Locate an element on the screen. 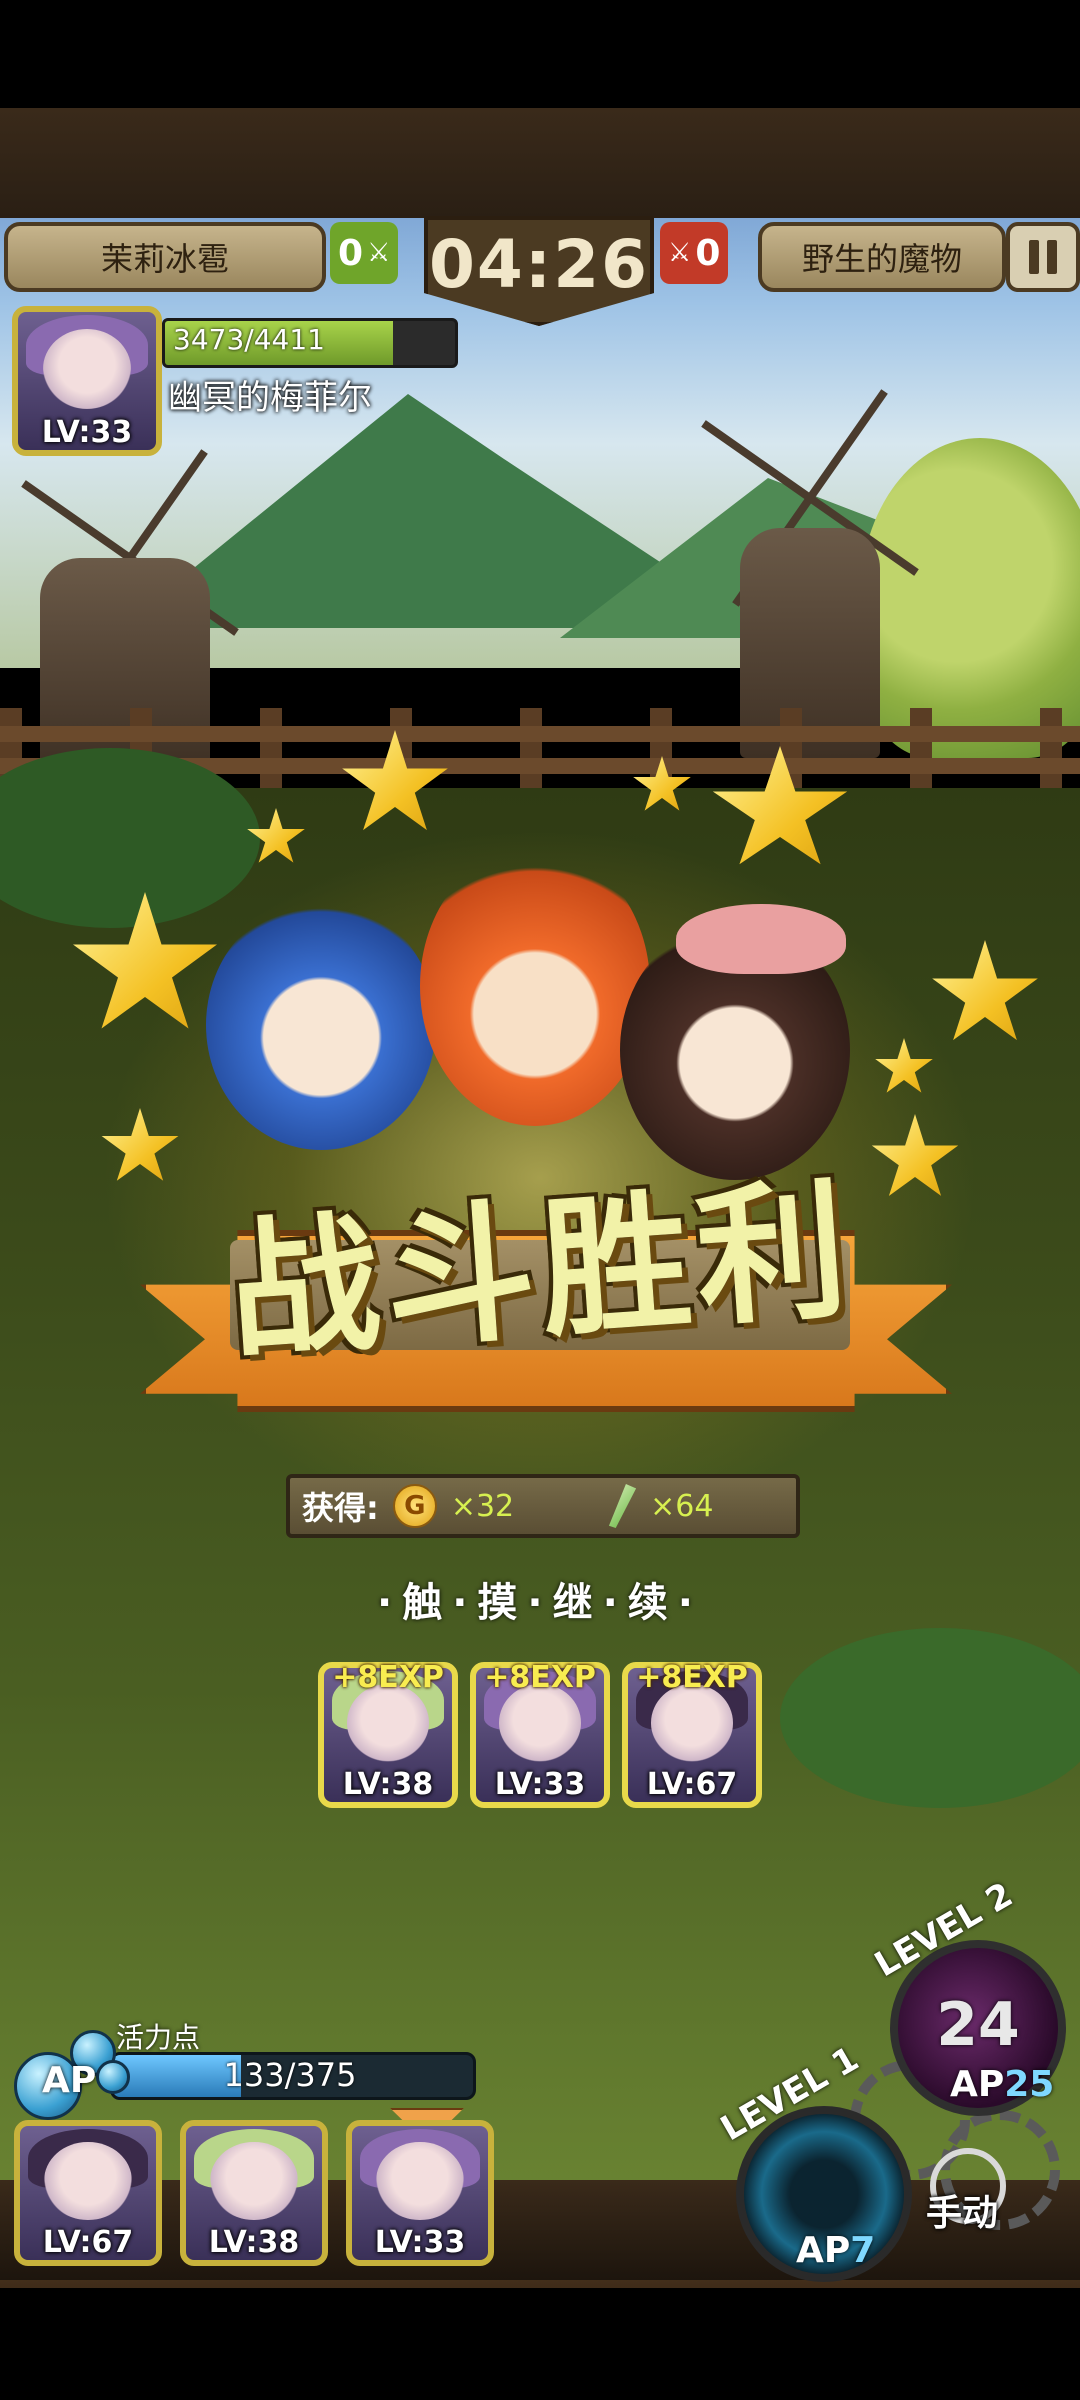 Image resolution: width=1080 pixels, height=2400 pixels. enemy-hp-bar: 3473/4411 is located at coordinates (310, 343).